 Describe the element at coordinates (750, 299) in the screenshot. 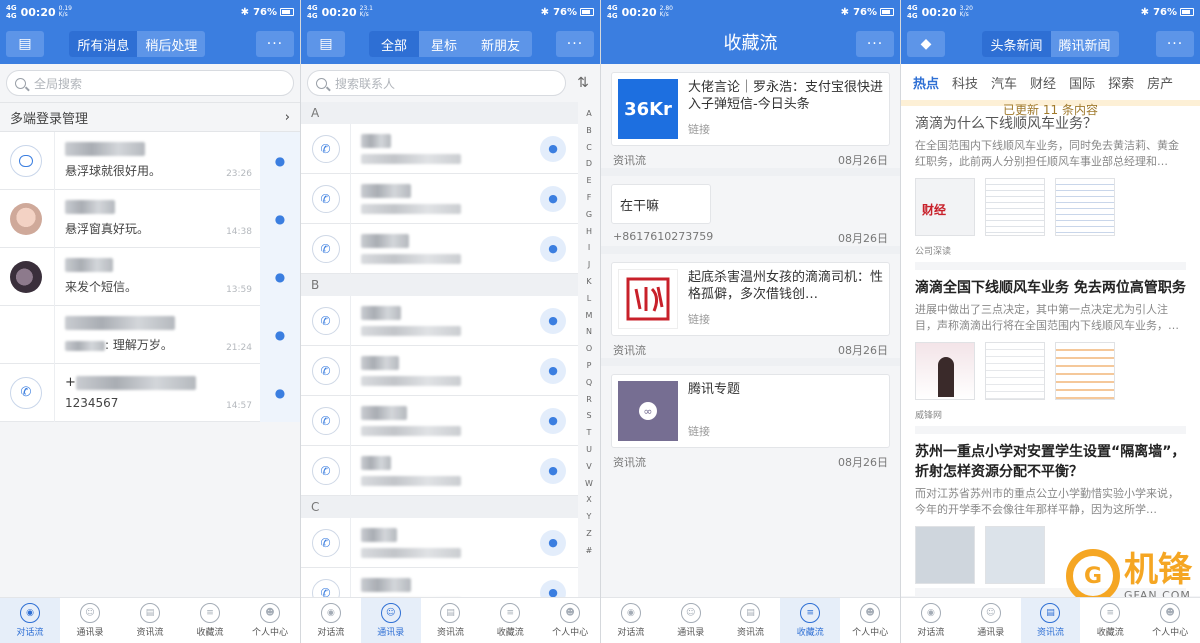

I see `favorite-item: 起底杀害温州女孩的滴滴司机：性格孤僻，多次借钱创… 链接` at that location.